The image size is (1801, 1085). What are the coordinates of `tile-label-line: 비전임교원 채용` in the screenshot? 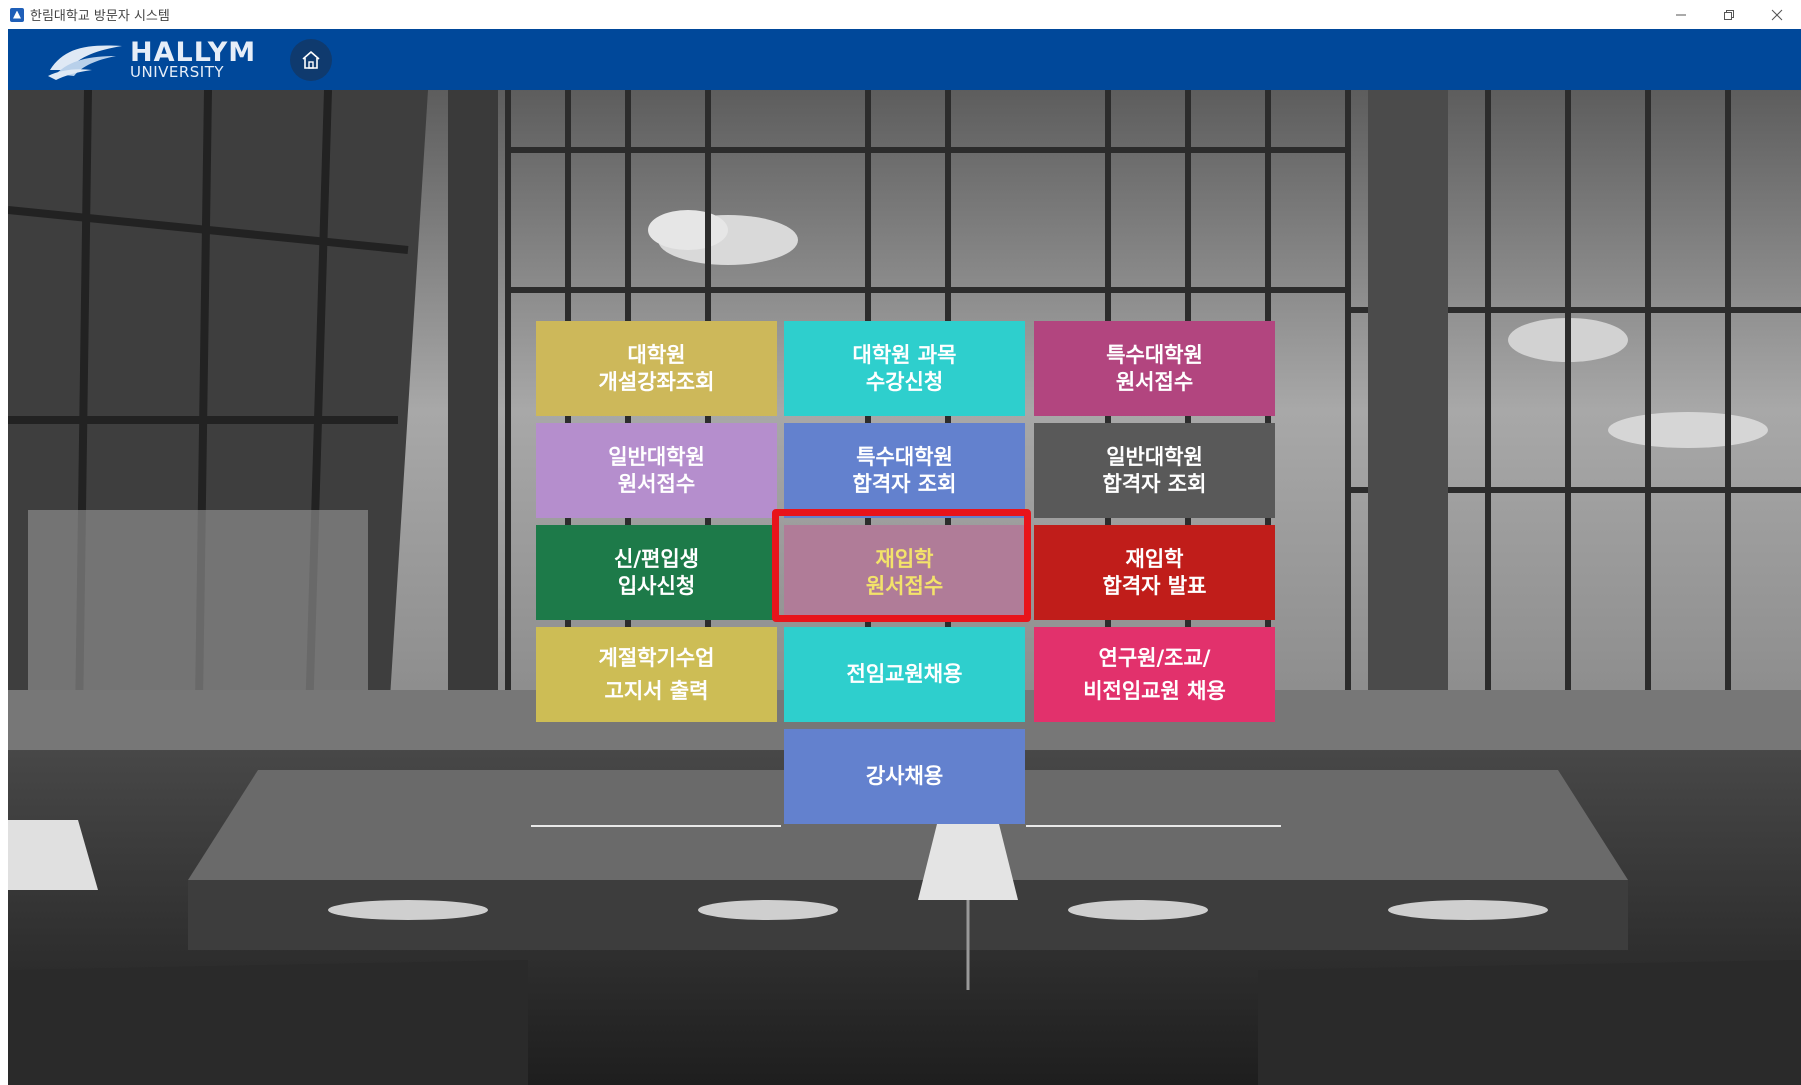 It's located at (1154, 690).